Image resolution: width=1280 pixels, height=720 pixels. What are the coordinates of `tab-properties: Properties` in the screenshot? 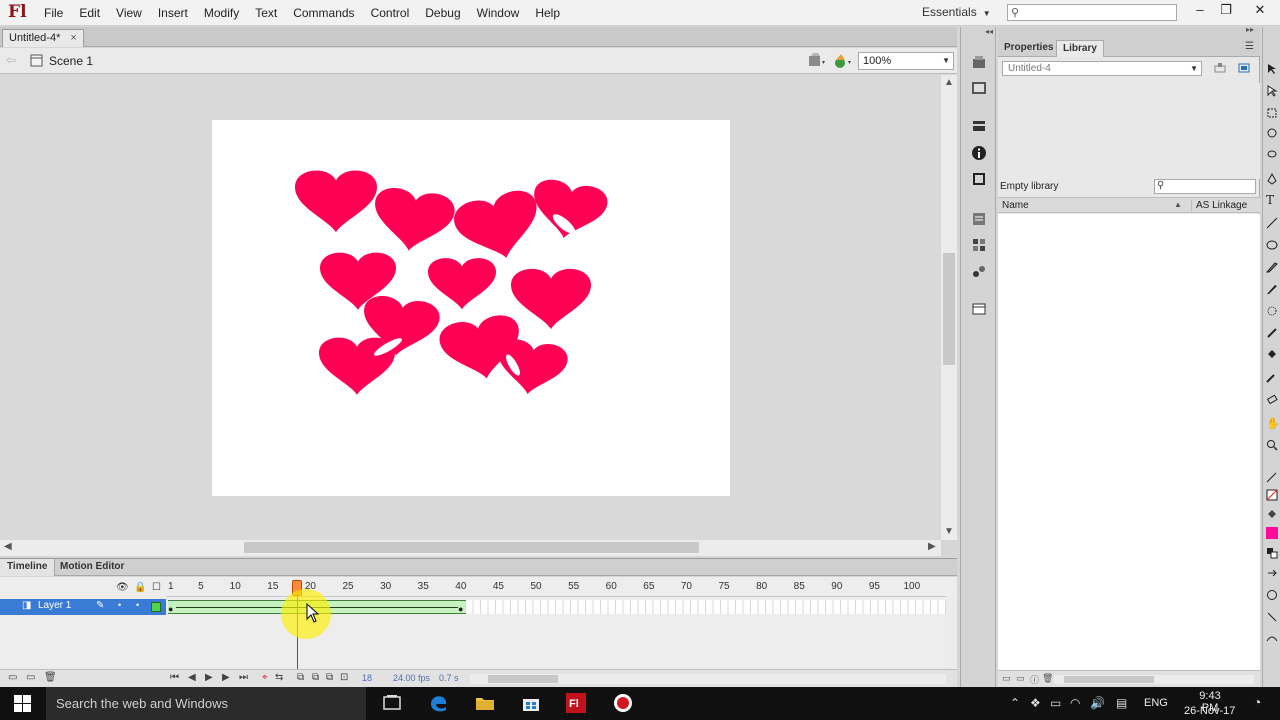 It's located at (1028, 48).